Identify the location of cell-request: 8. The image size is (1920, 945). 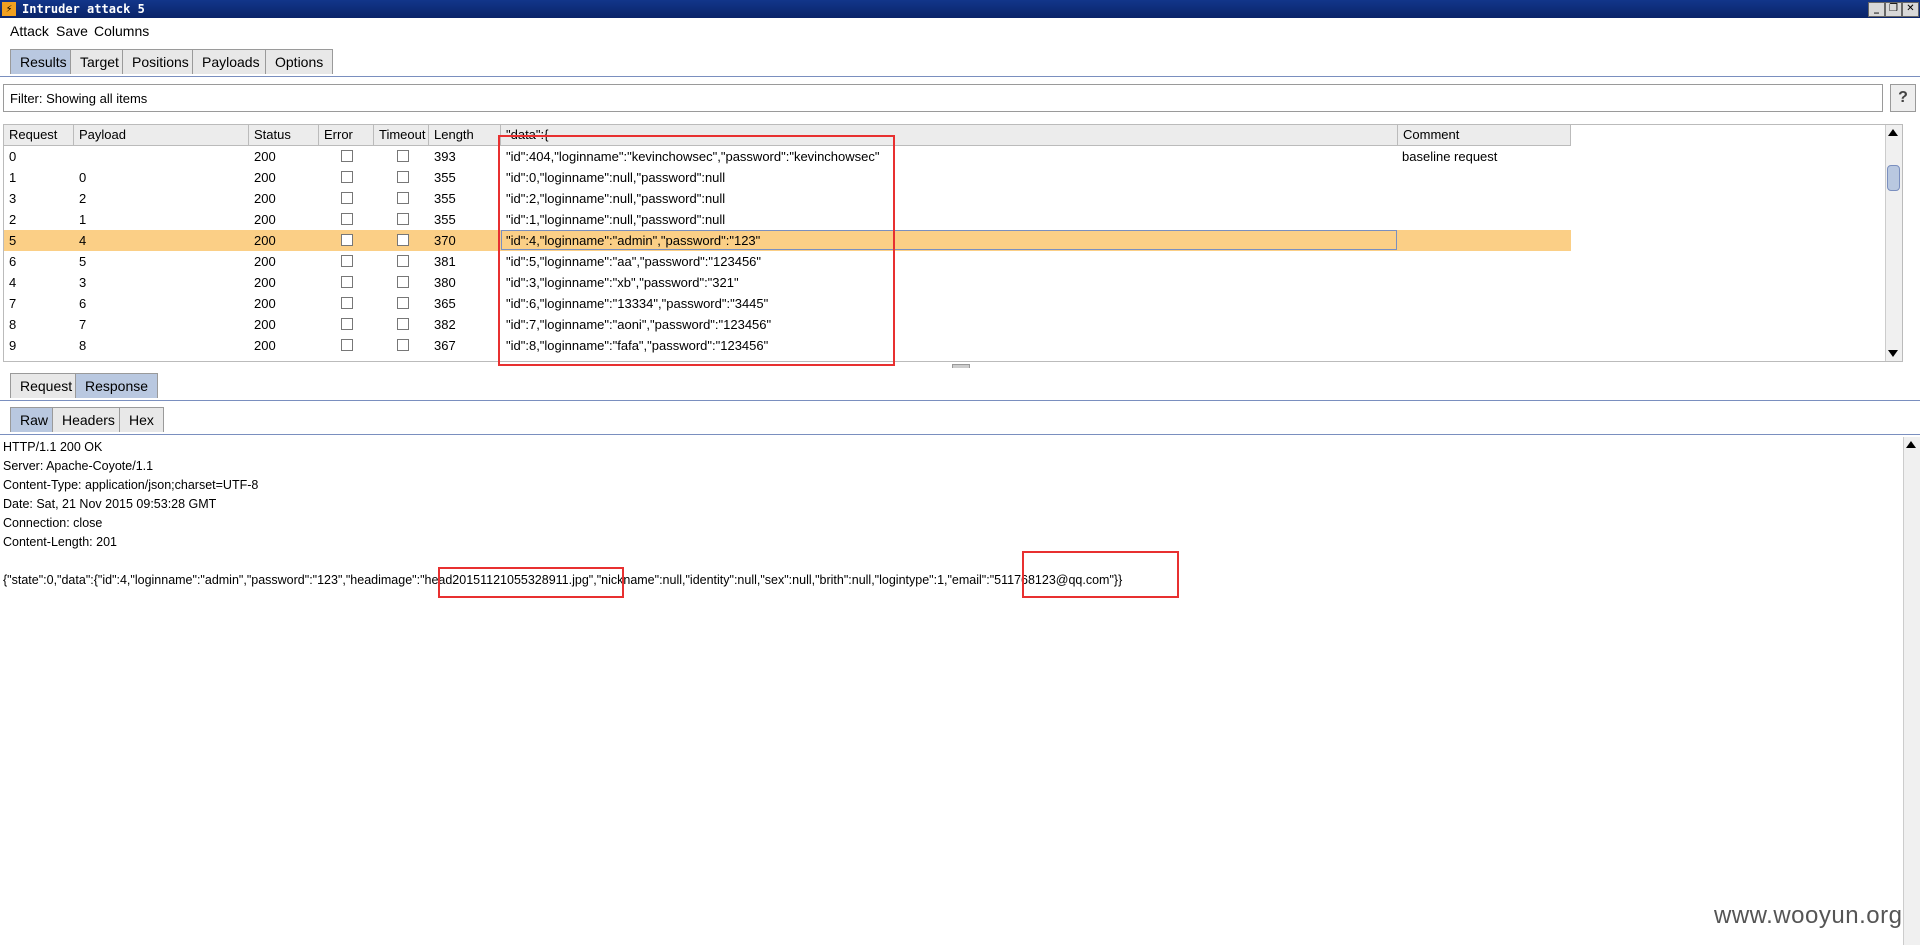
(13, 324).